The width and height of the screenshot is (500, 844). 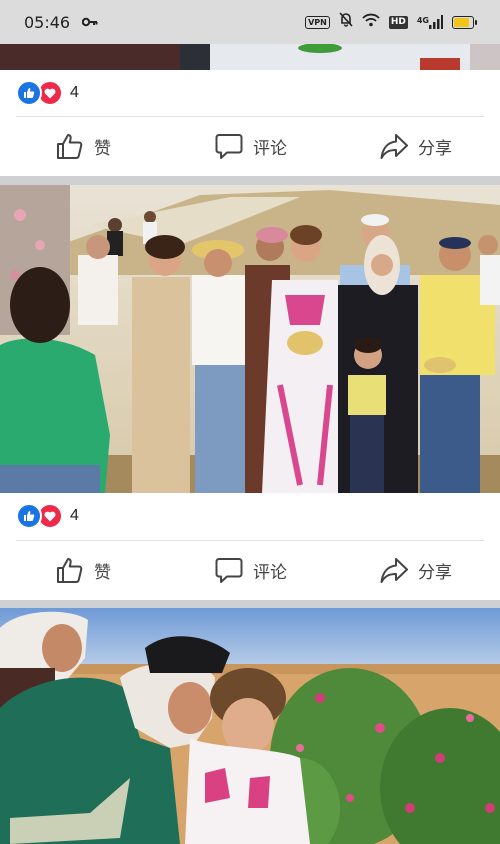 What do you see at coordinates (476, 22) in the screenshot?
I see `battery-tip` at bounding box center [476, 22].